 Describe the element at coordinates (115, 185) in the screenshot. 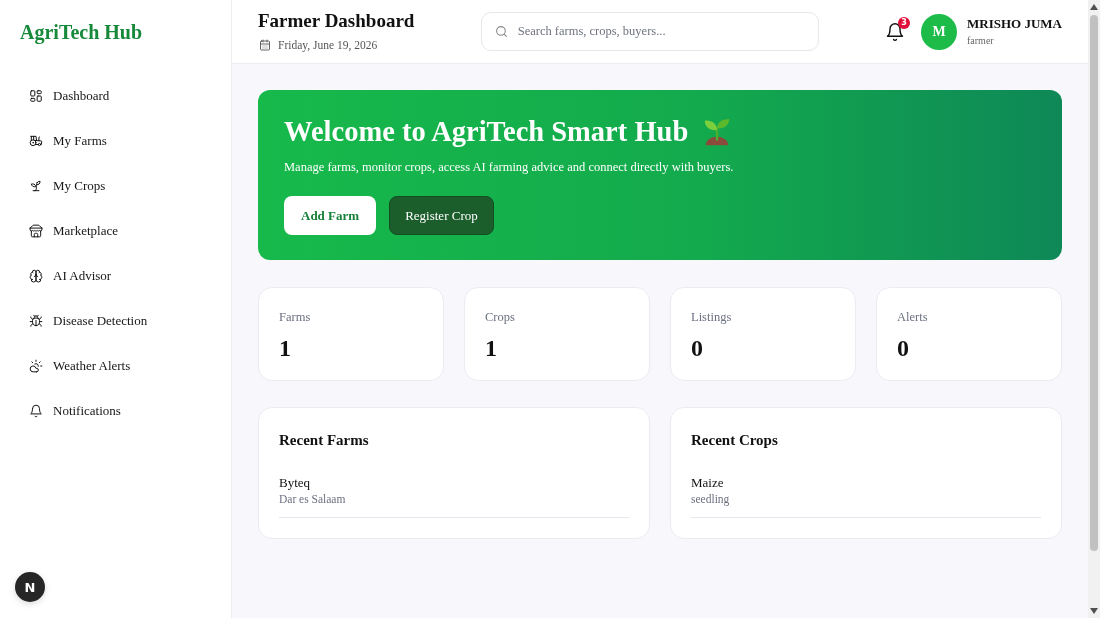

I see `sidebar-item: My Crops` at that location.